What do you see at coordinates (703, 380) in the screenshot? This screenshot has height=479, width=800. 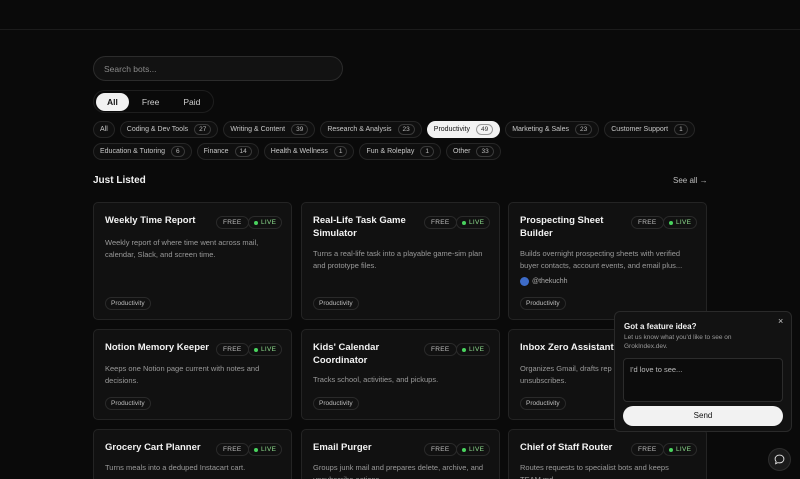 I see `feature-idea-input` at bounding box center [703, 380].